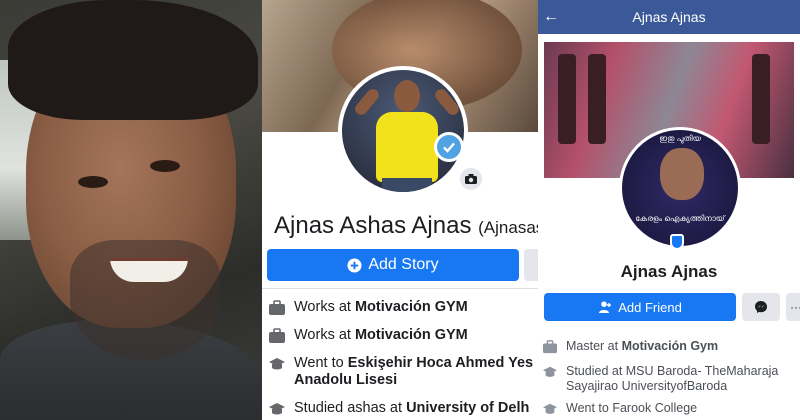  I want to click on info-prefix: Studied ashas at, so click(350, 408).